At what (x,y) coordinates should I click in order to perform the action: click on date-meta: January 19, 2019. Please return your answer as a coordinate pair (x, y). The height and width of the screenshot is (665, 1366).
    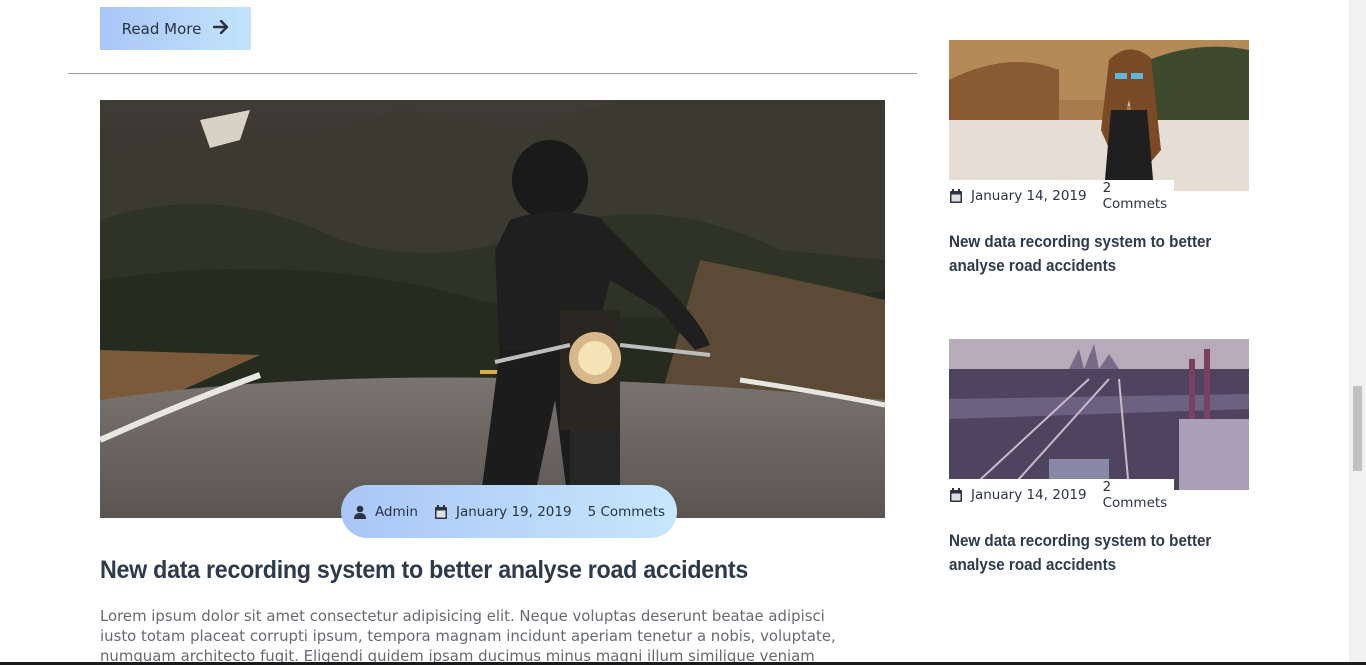
    Looking at the image, I should click on (503, 512).